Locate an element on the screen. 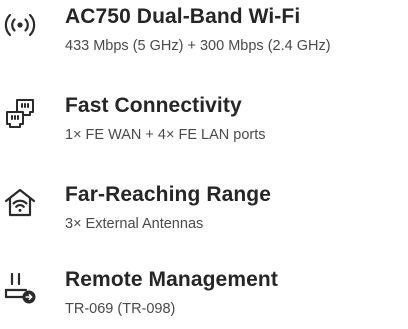 The height and width of the screenshot is (329, 408). wifi-signal-icon is located at coordinates (20, 25).